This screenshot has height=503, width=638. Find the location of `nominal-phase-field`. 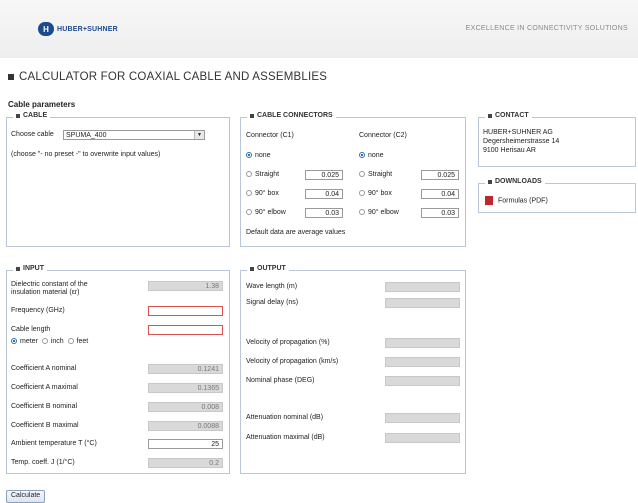

nominal-phase-field is located at coordinates (422, 381).